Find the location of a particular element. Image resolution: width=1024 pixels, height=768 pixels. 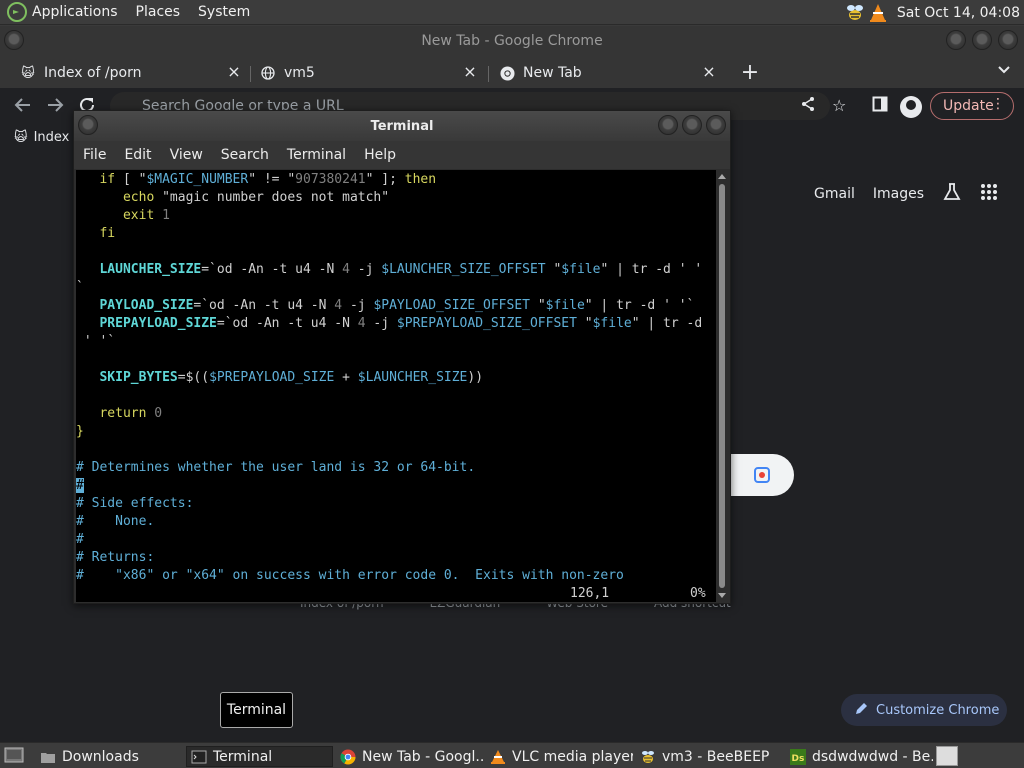

labs-flask-icon is located at coordinates (952, 194).